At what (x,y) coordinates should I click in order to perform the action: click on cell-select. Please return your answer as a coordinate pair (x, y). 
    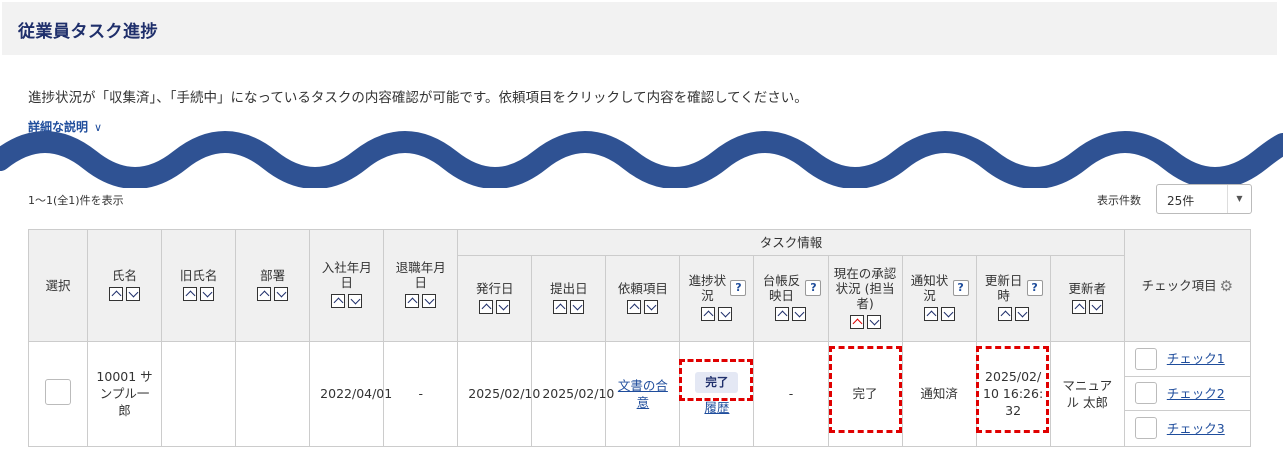
    Looking at the image, I should click on (58, 394).